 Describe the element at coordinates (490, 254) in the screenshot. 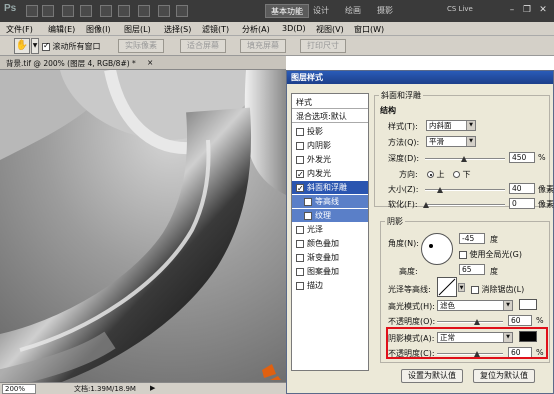

I see `global-light-option: 使用全局光(G)` at that location.